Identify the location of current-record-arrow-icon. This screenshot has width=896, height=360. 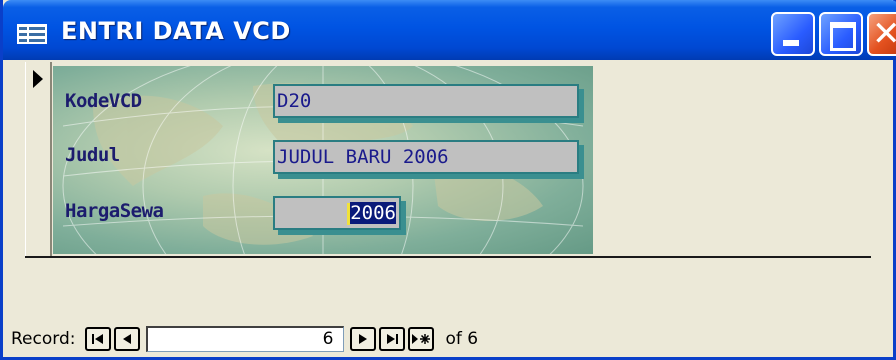
(38, 79).